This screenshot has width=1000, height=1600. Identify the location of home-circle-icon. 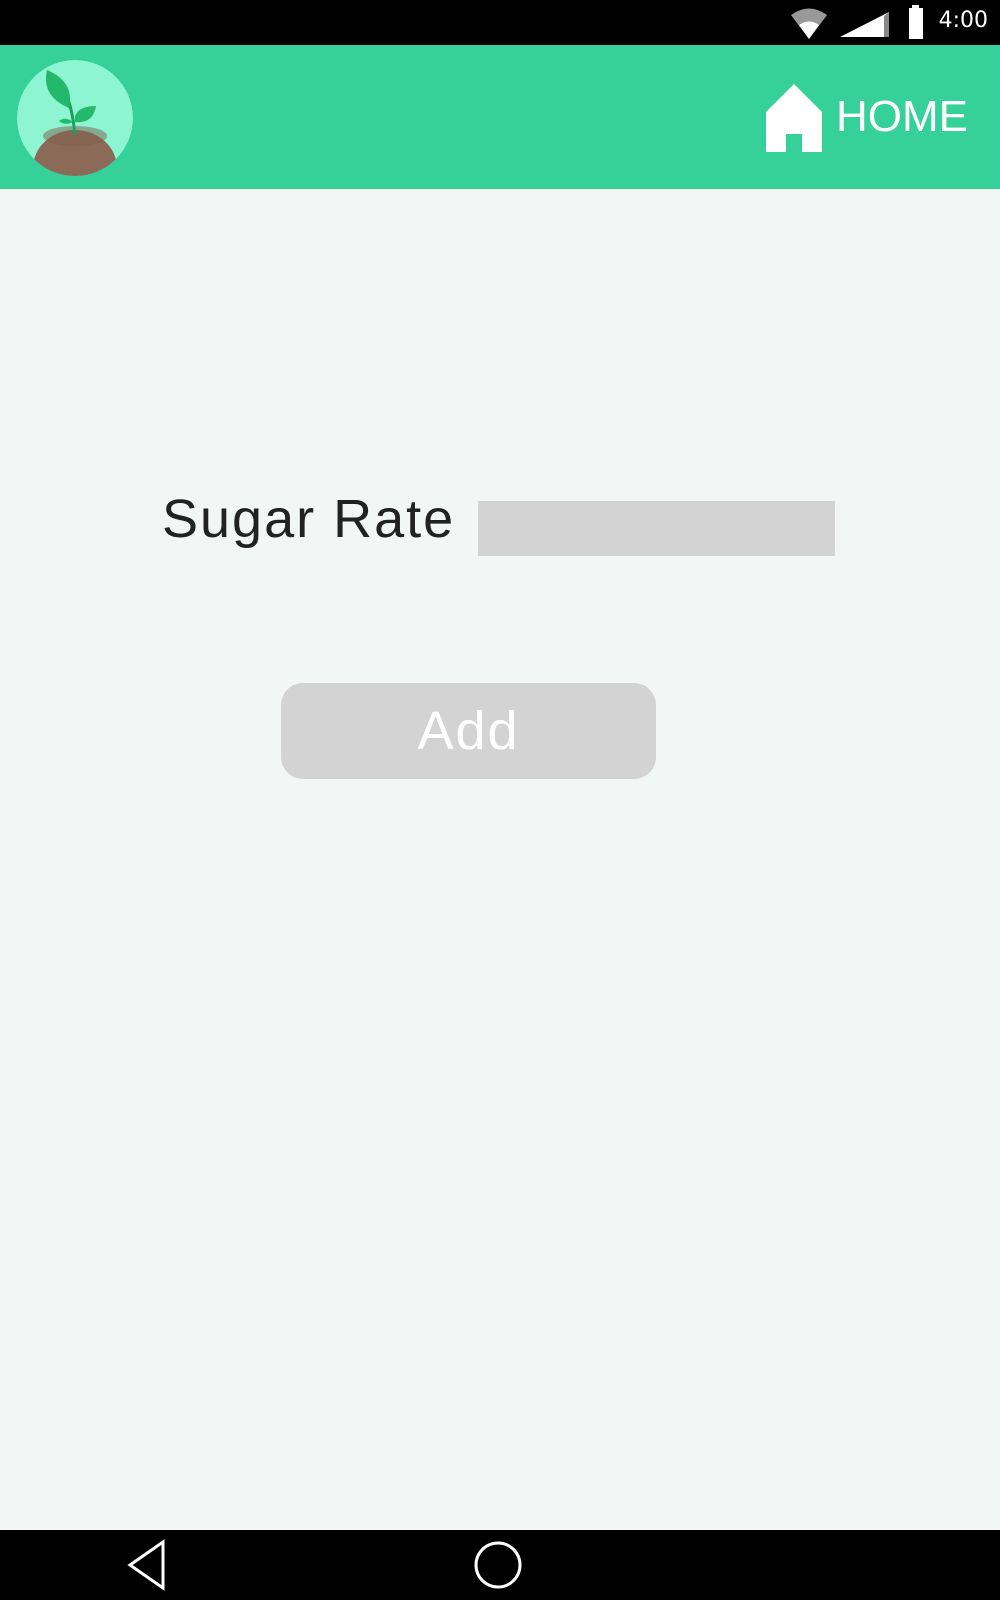
(498, 1565).